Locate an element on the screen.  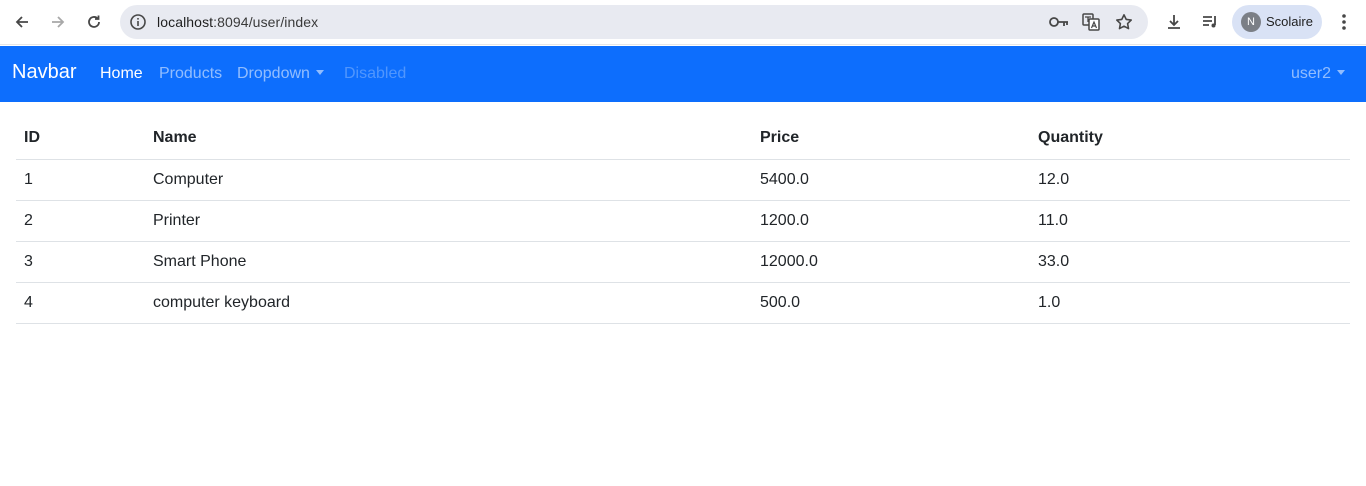
profile-name: Scolaire is located at coordinates (1289, 21).